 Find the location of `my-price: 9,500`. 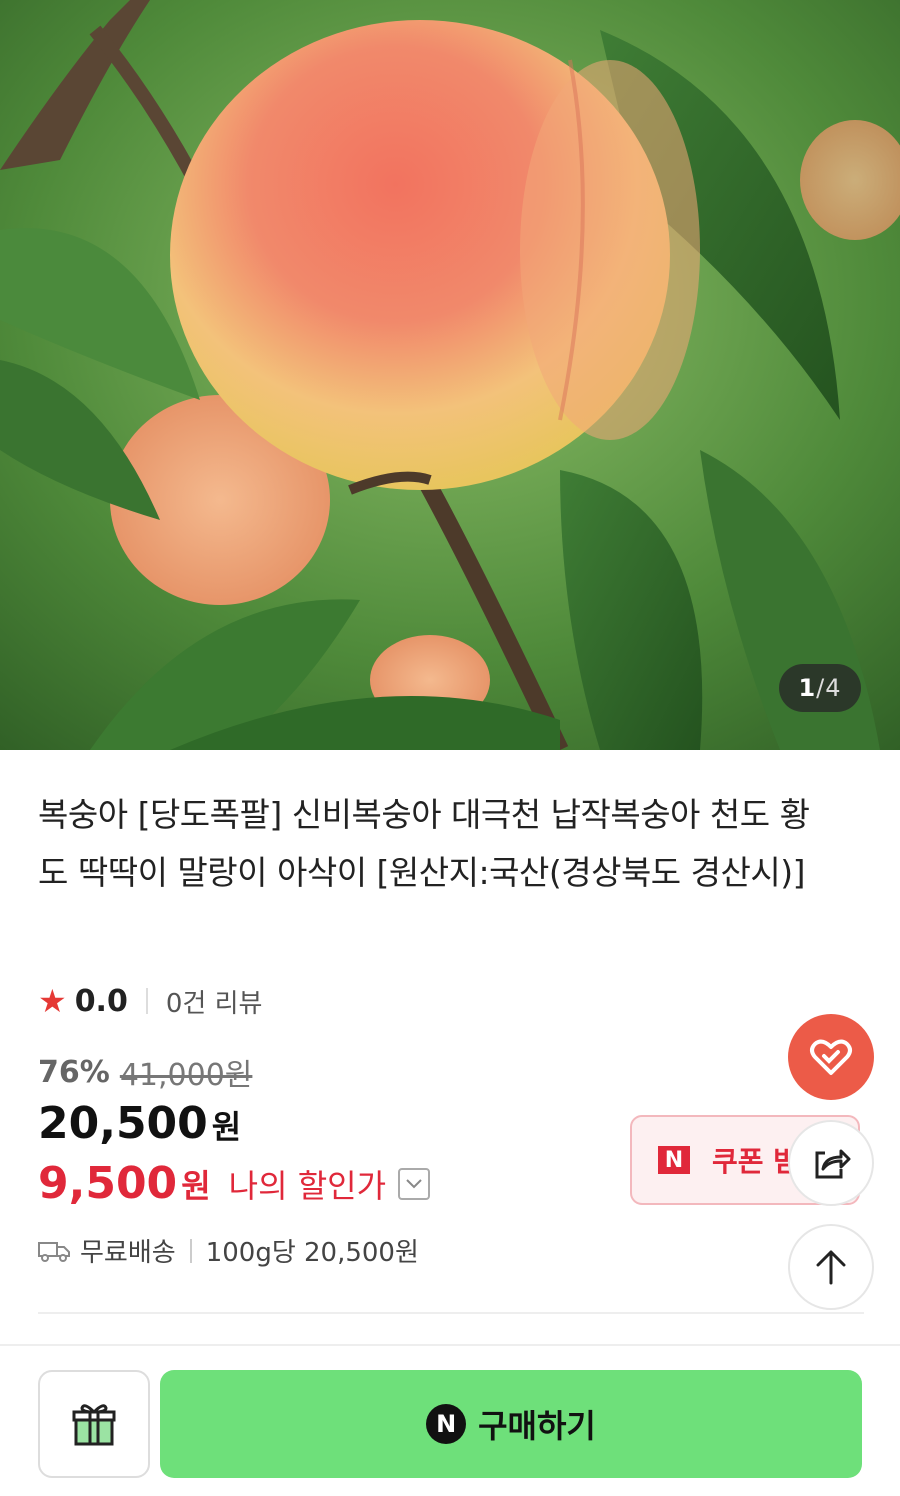

my-price: 9,500 is located at coordinates (108, 1183).